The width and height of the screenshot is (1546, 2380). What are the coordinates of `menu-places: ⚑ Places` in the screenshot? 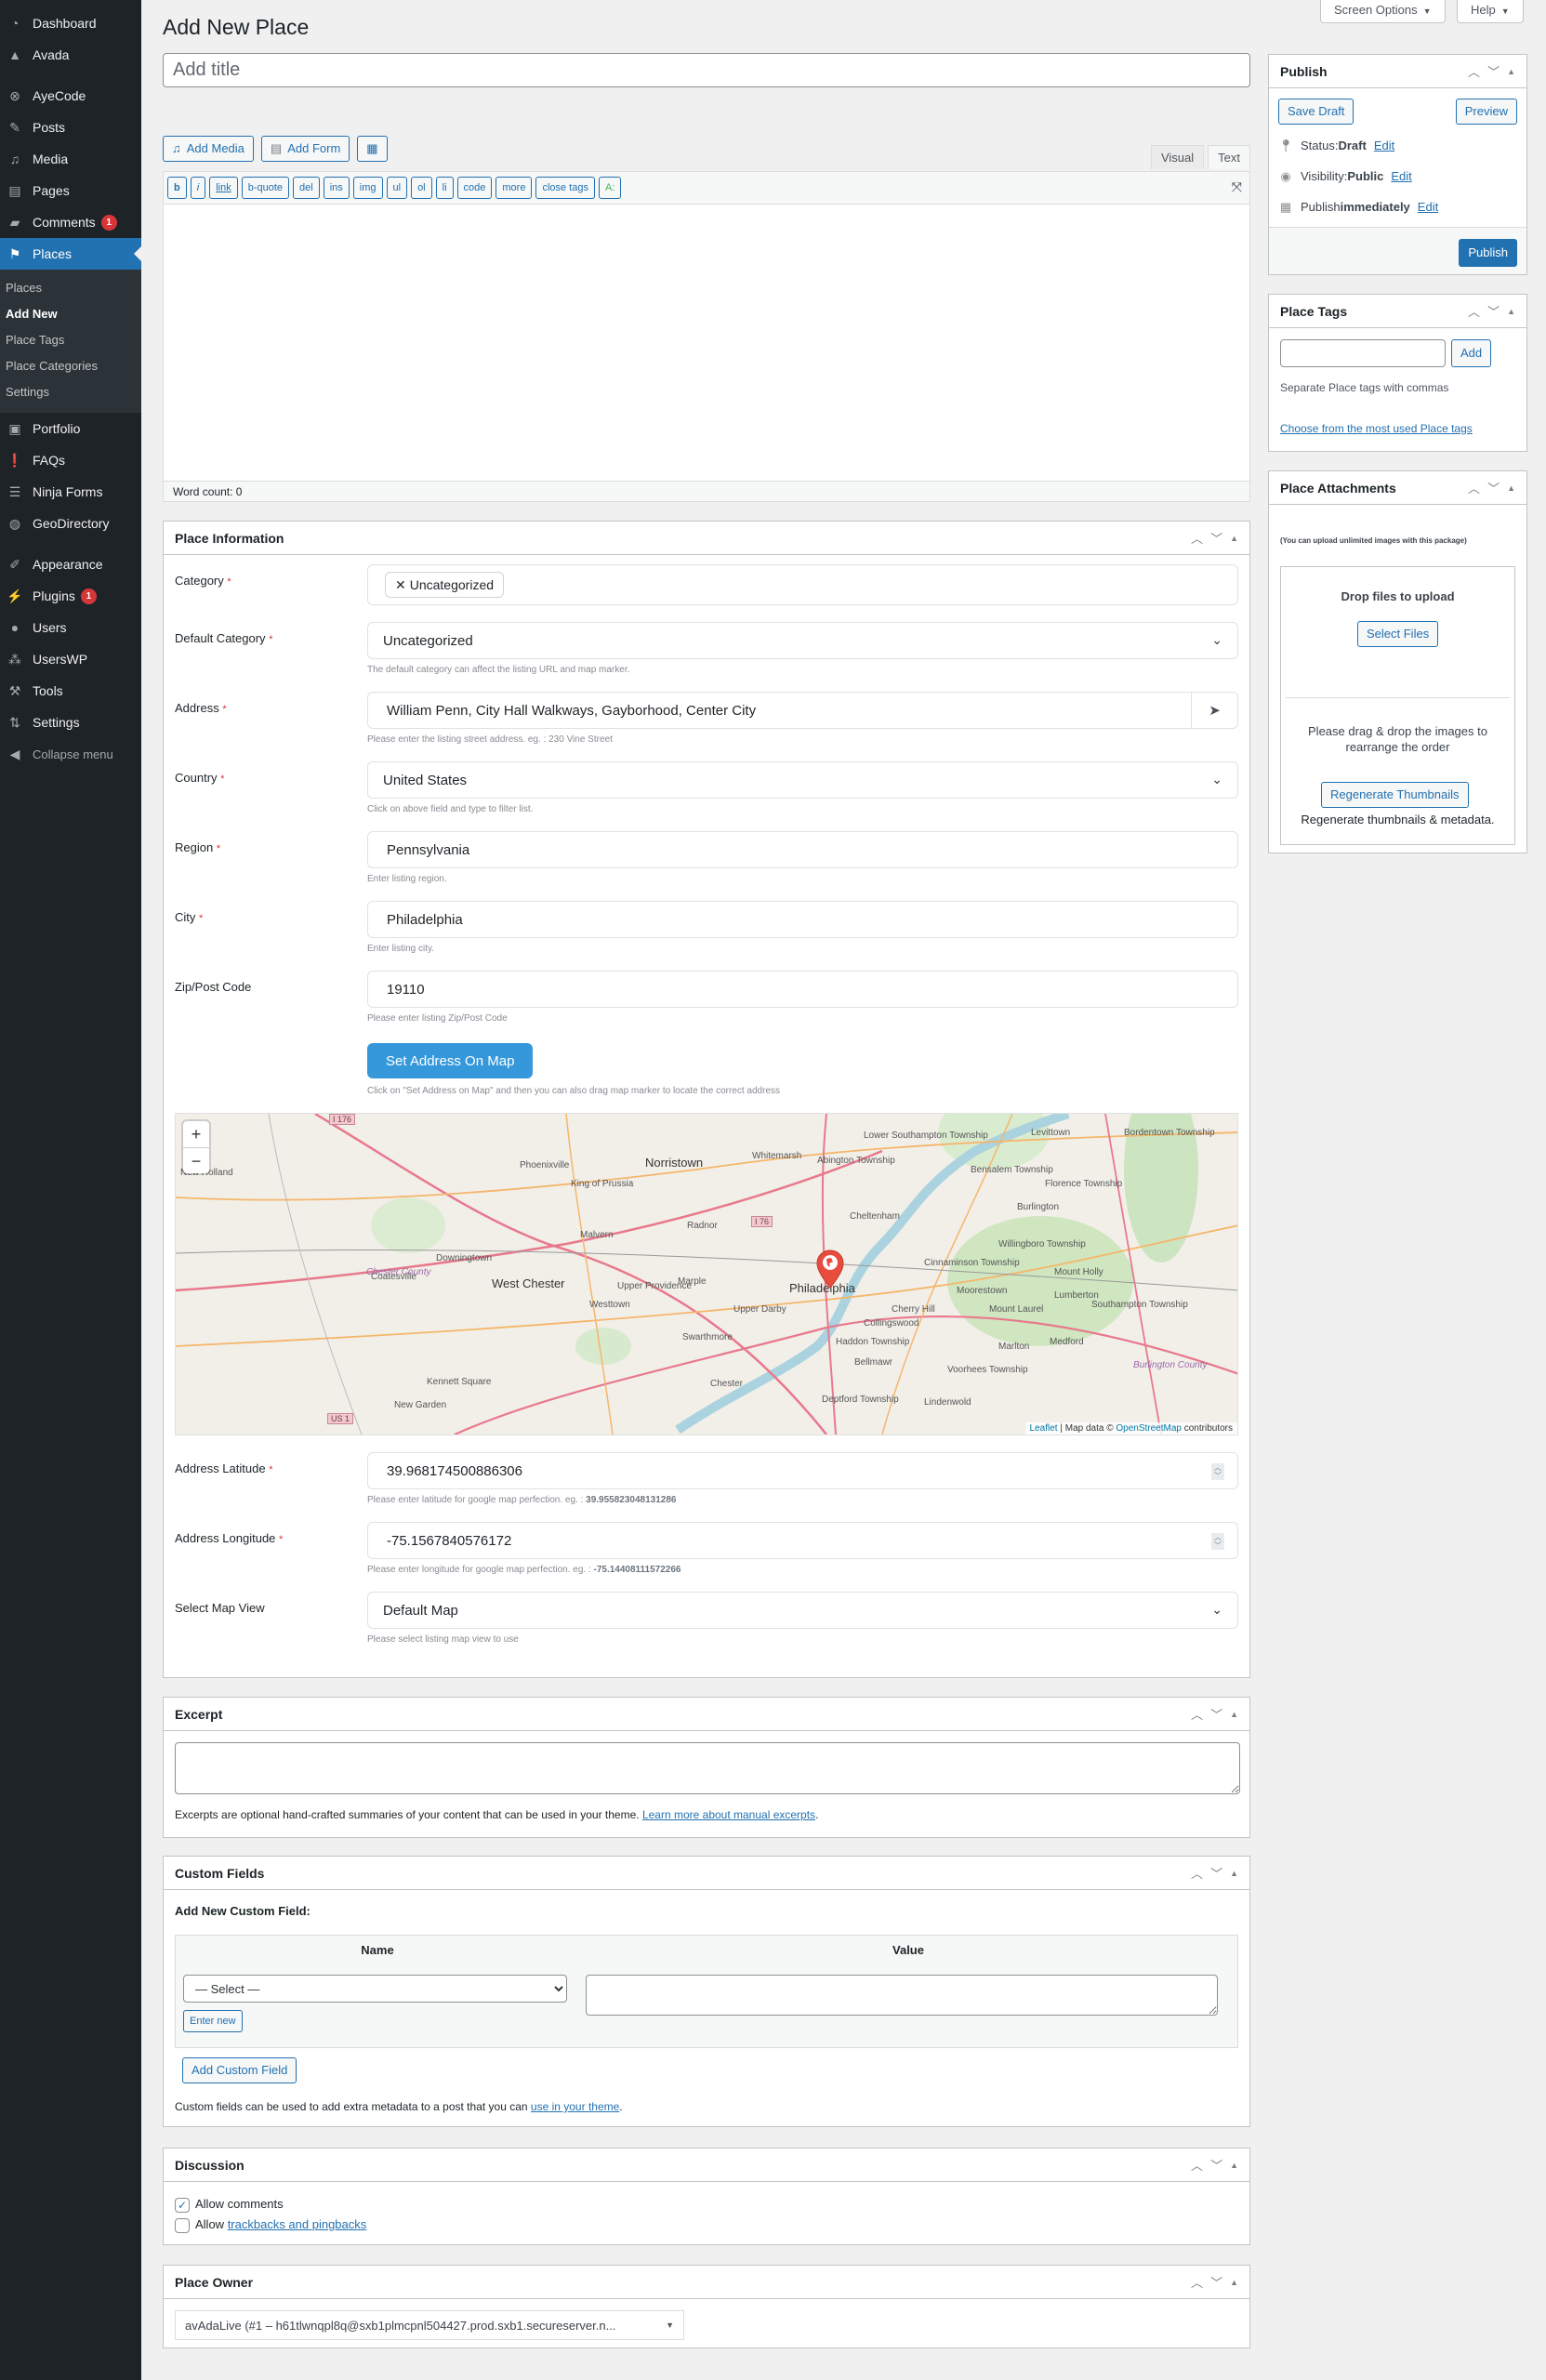 It's located at (70, 254).